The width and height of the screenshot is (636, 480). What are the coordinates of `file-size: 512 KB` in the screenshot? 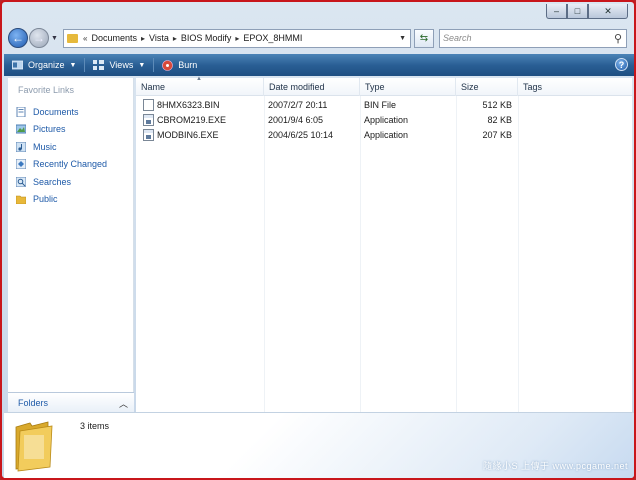 It's located at (497, 104).